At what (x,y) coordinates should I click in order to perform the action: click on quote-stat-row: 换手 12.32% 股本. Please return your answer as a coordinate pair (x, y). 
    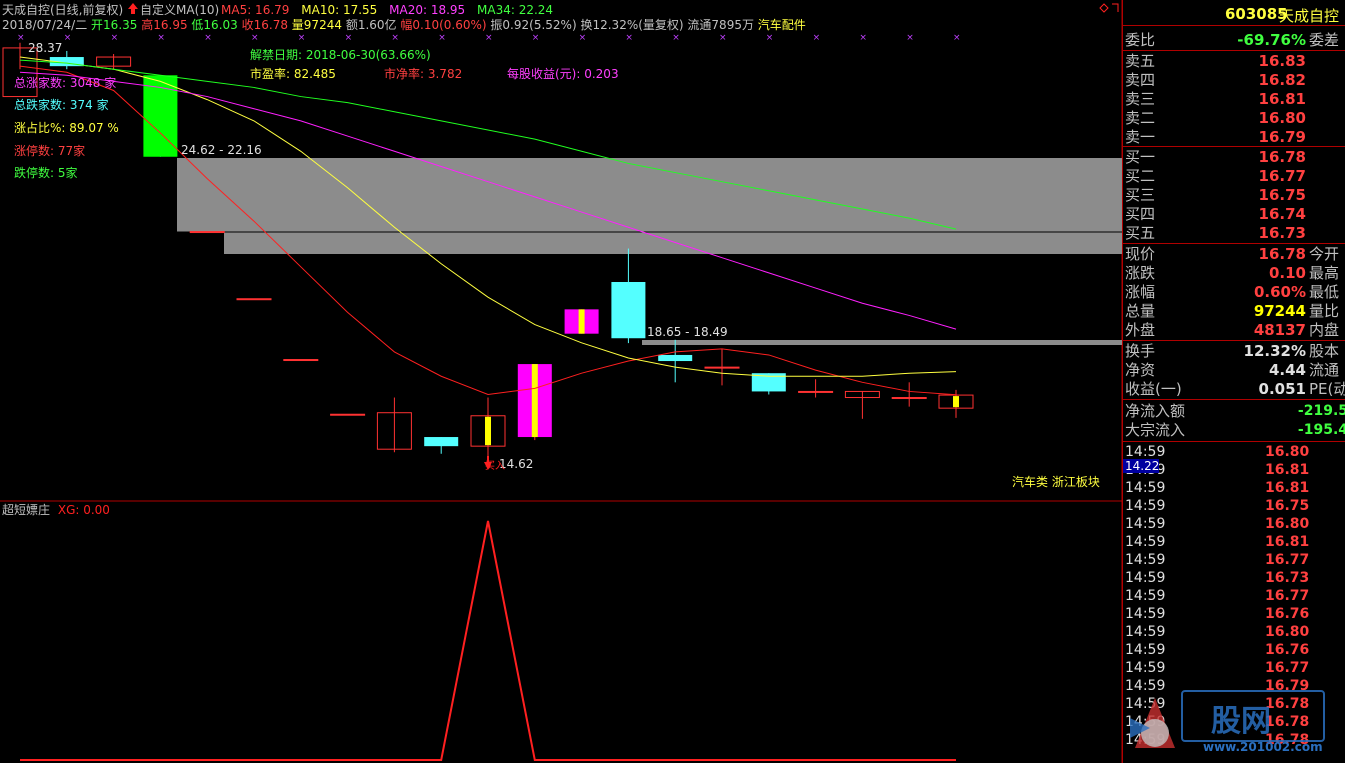
    Looking at the image, I should click on (1232, 351).